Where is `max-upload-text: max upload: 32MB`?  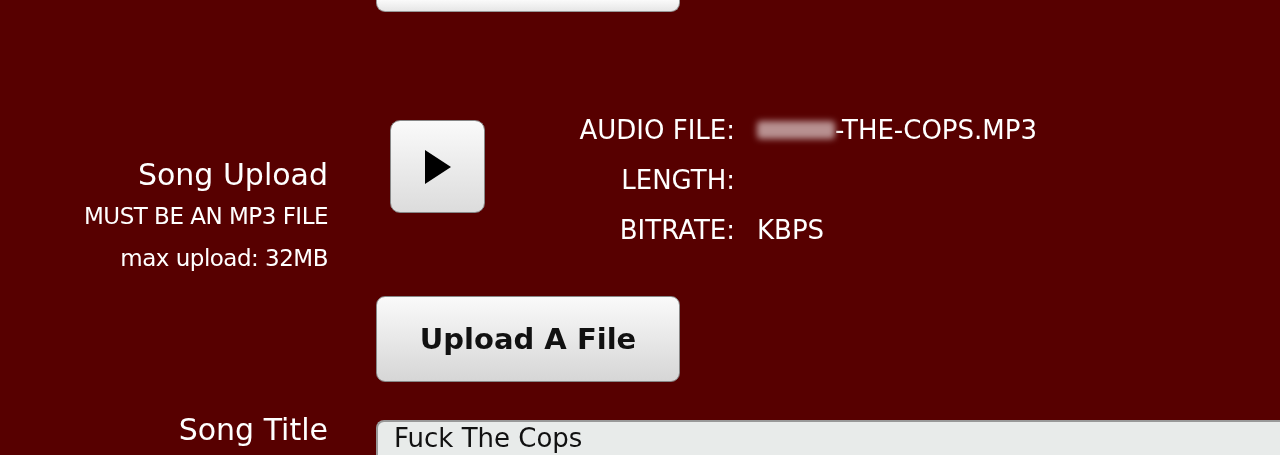 max-upload-text: max upload: 32MB is located at coordinates (224, 258).